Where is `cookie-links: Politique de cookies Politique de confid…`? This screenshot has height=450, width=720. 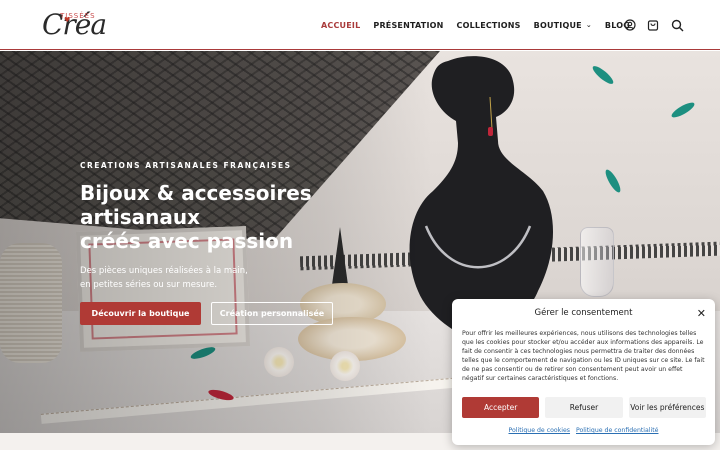
cookie-links: Politique de cookies Politique de confid… is located at coordinates (583, 430).